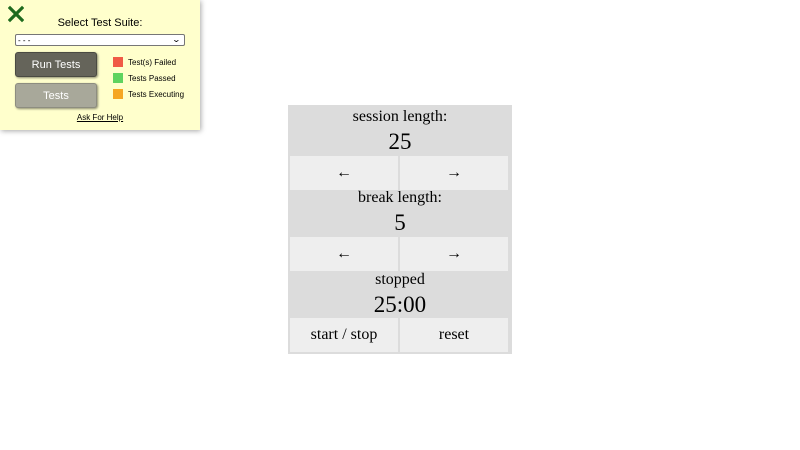 The height and width of the screenshot is (450, 800). What do you see at coordinates (344, 335) in the screenshot?
I see `start-stop-button: start / stop` at bounding box center [344, 335].